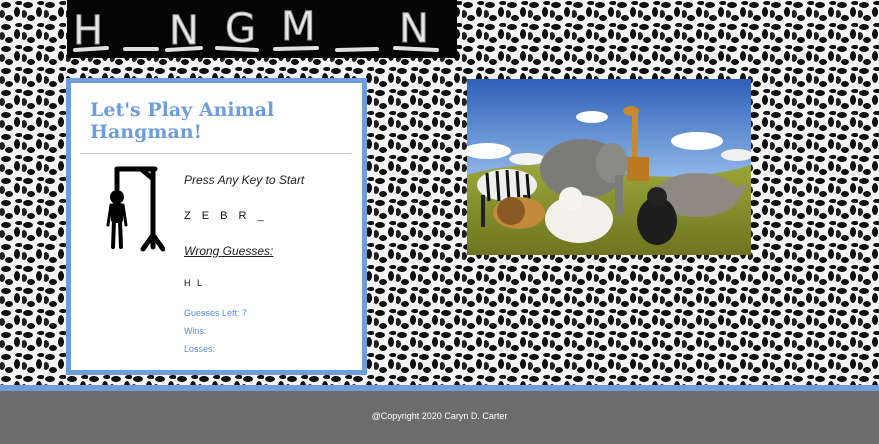 This screenshot has height=444, width=879. Describe the element at coordinates (195, 331) in the screenshot. I see `wins-count: Wins:` at that location.